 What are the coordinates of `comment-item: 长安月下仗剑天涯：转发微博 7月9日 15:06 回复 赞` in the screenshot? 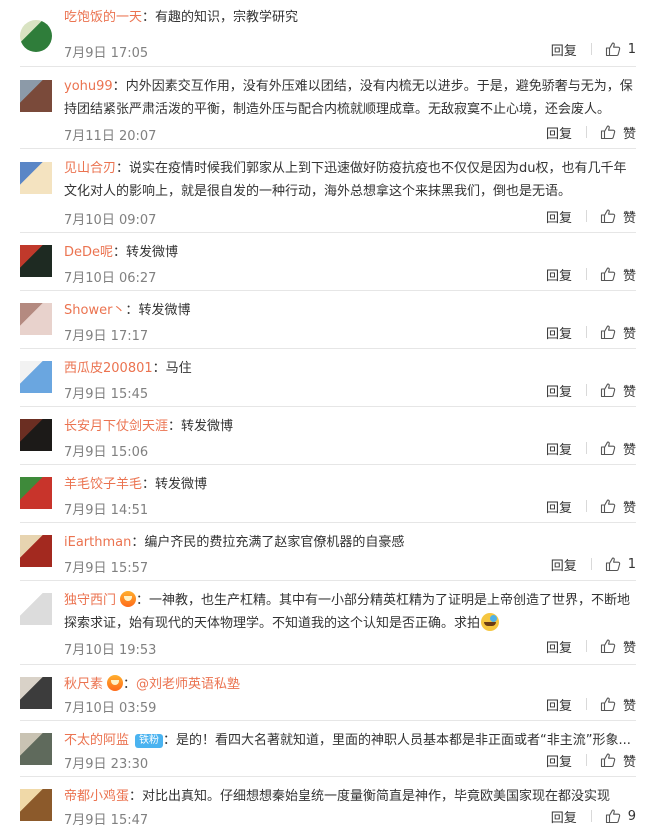 It's located at (328, 435).